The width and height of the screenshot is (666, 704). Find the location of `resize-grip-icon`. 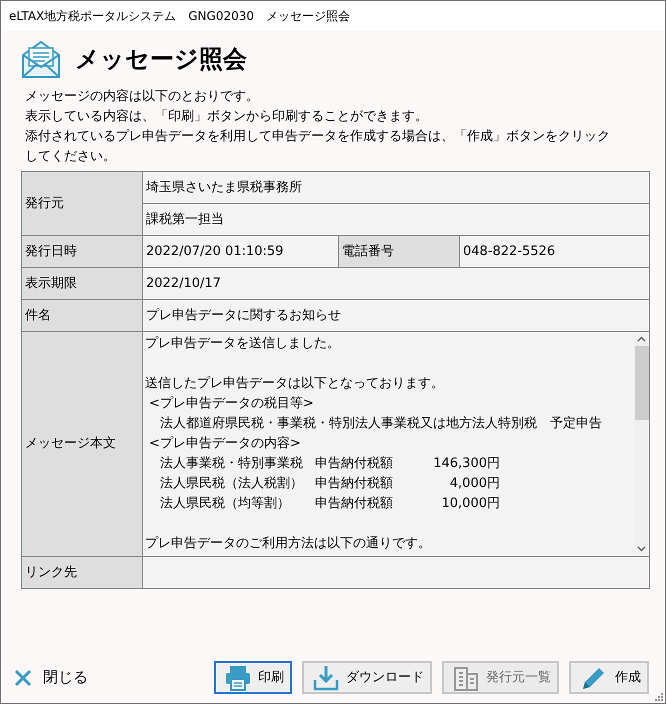

resize-grip-icon is located at coordinates (659, 697).